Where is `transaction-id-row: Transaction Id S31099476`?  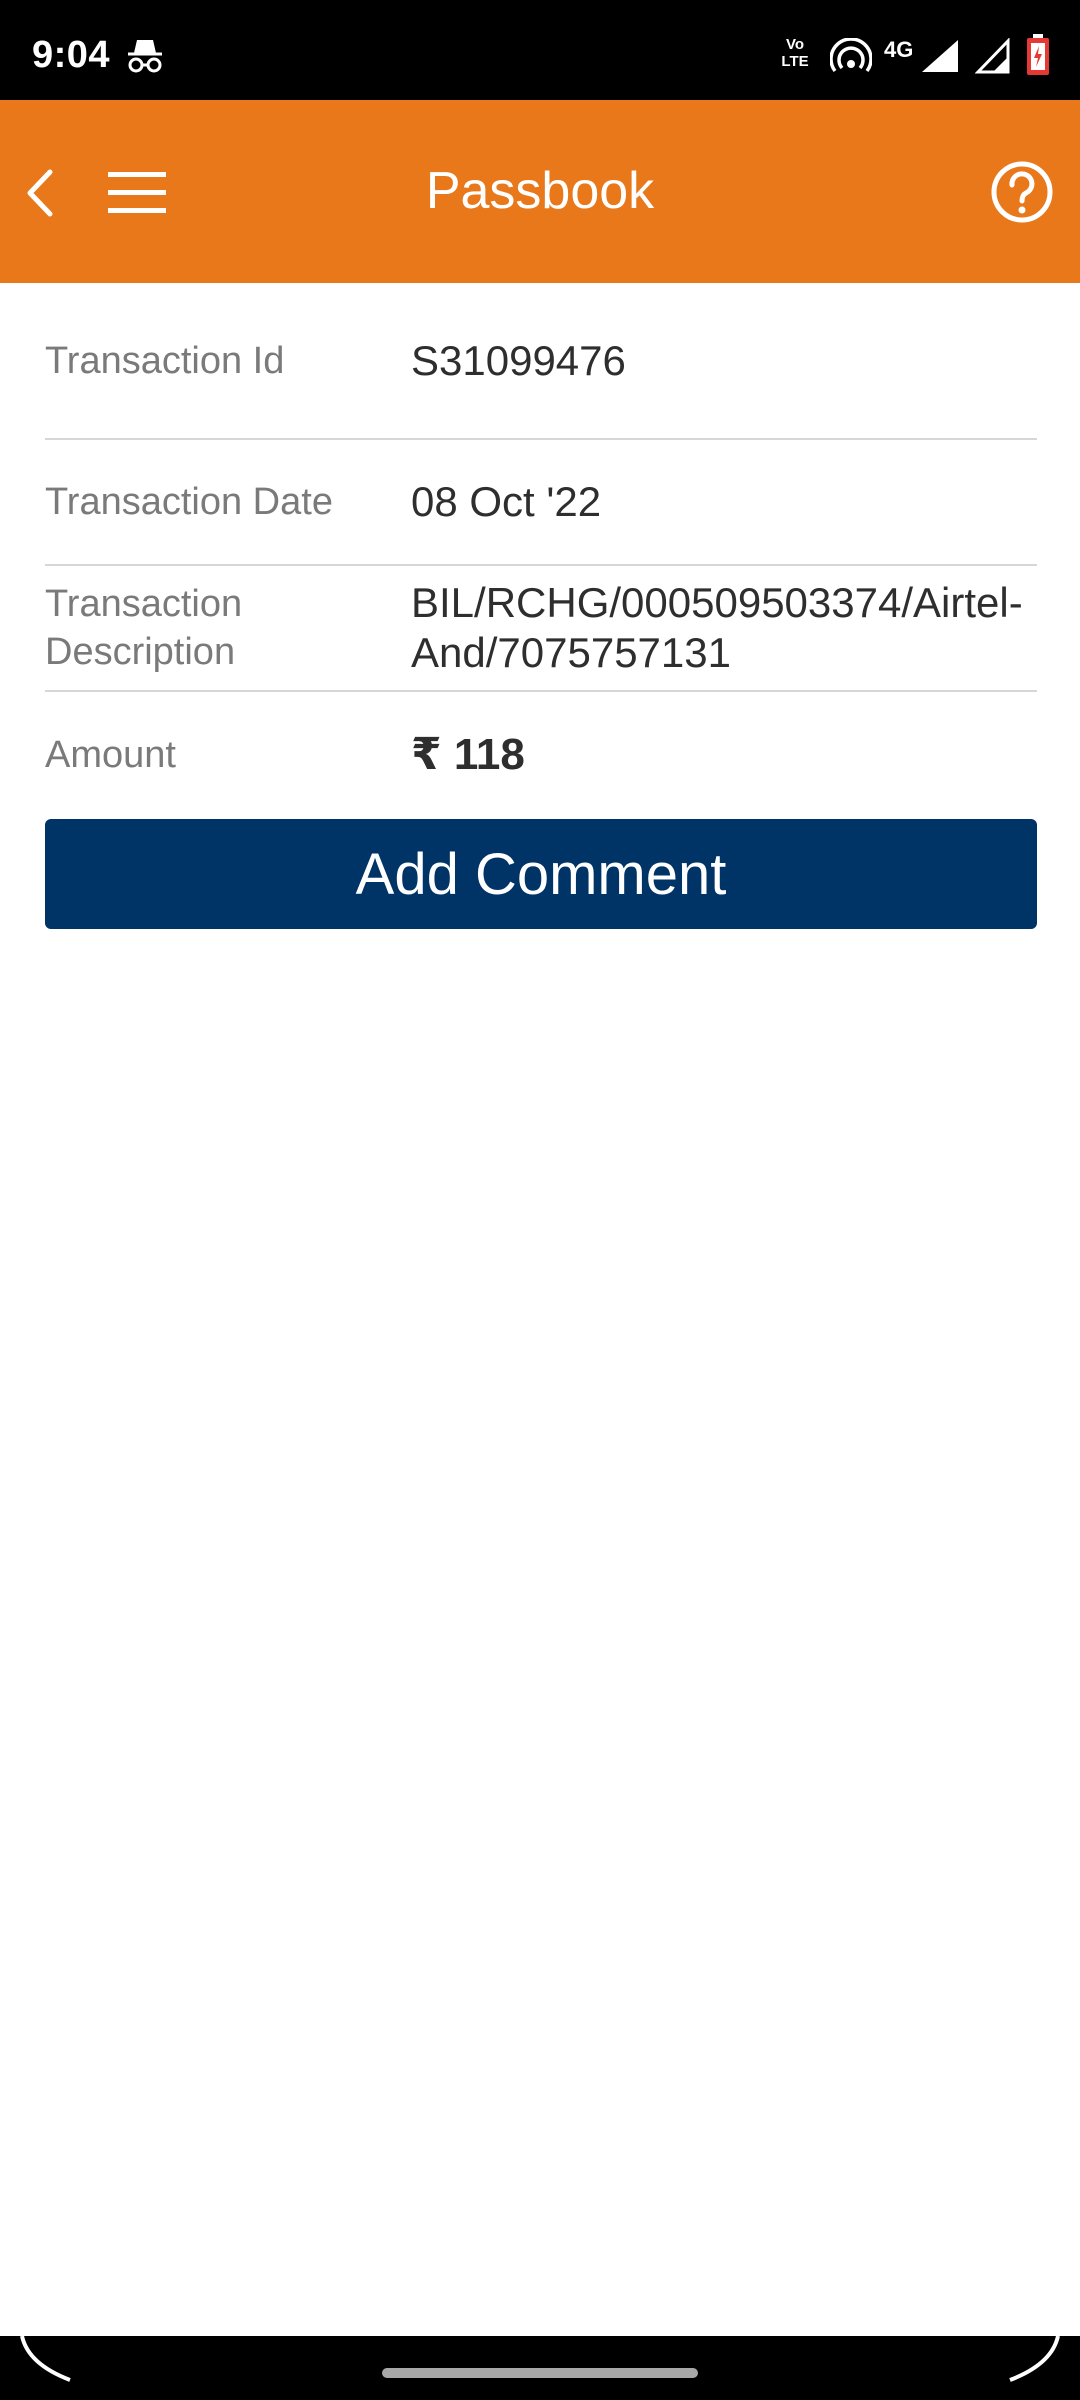 transaction-id-row: Transaction Id S31099476 is located at coordinates (541, 361).